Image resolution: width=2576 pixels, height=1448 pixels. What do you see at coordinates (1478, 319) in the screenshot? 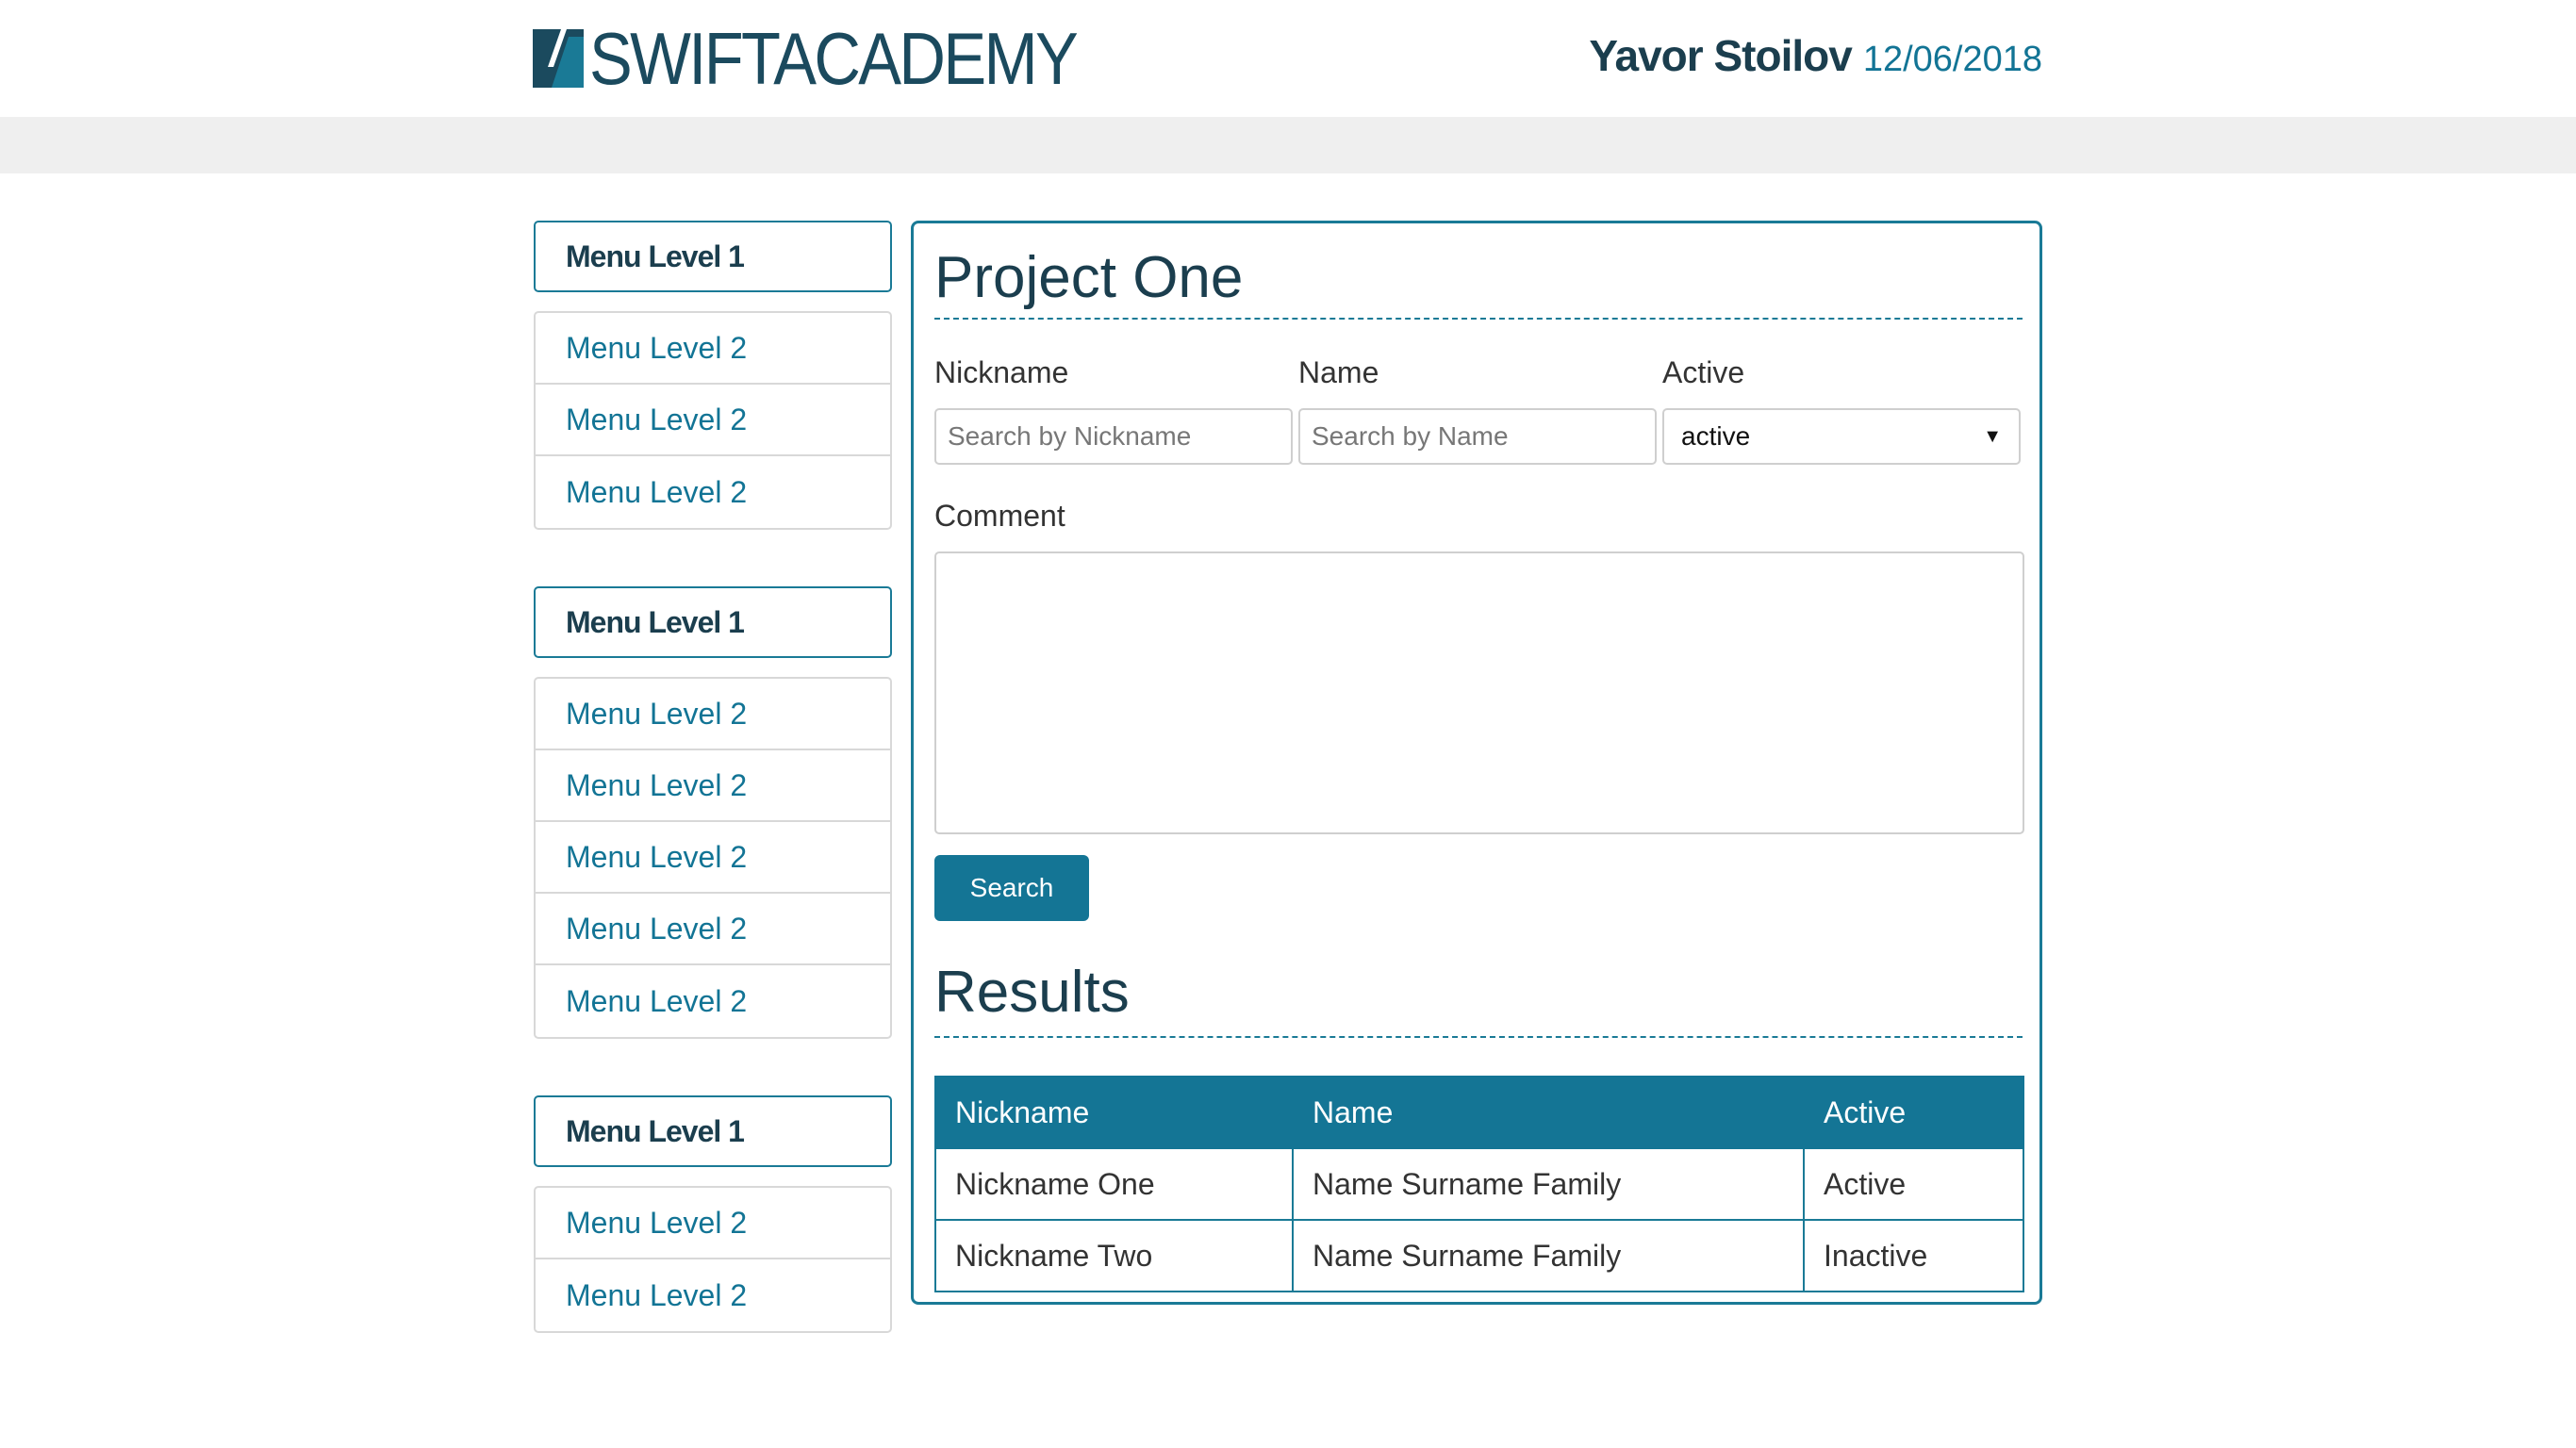
I see `title-divider` at bounding box center [1478, 319].